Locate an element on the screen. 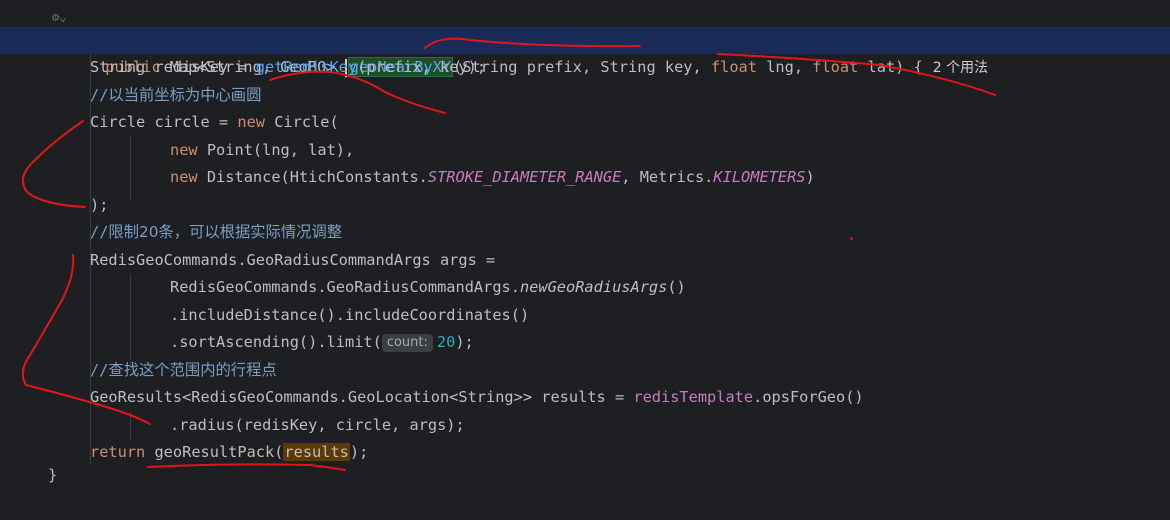 The width and height of the screenshot is (1170, 520). code-comment: //以当前坐标为中心画圆 is located at coordinates (585, 95).